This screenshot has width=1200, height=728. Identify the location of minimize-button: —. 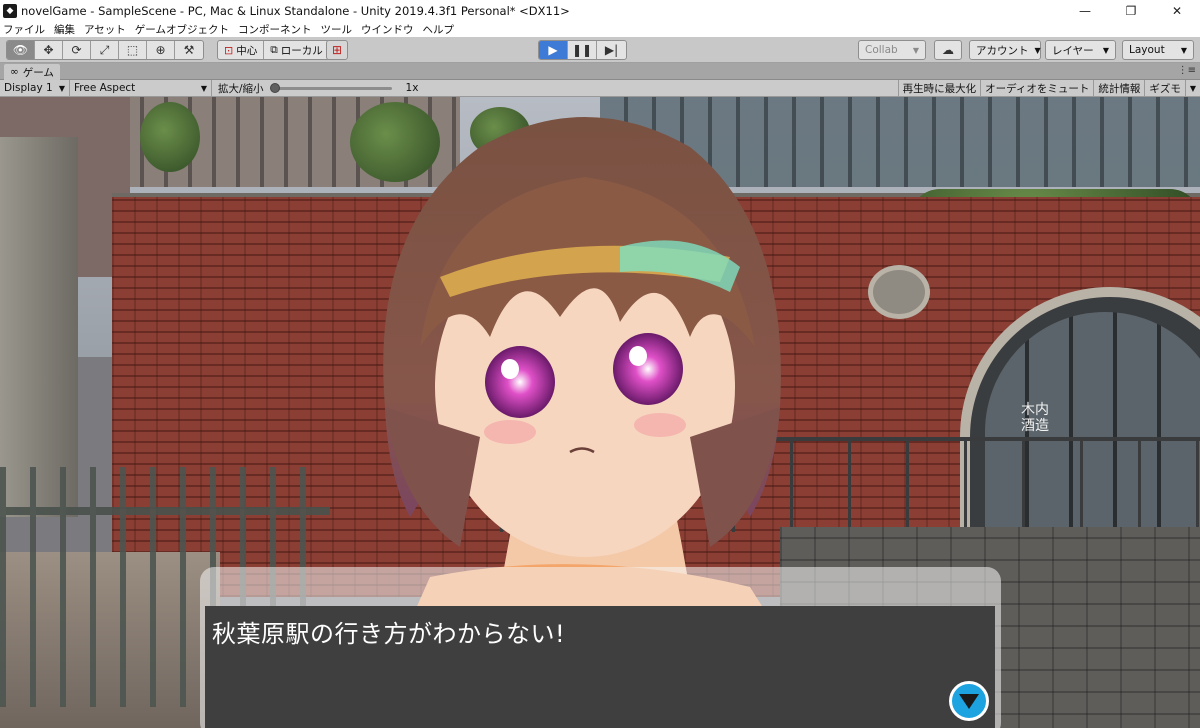
(1085, 10).